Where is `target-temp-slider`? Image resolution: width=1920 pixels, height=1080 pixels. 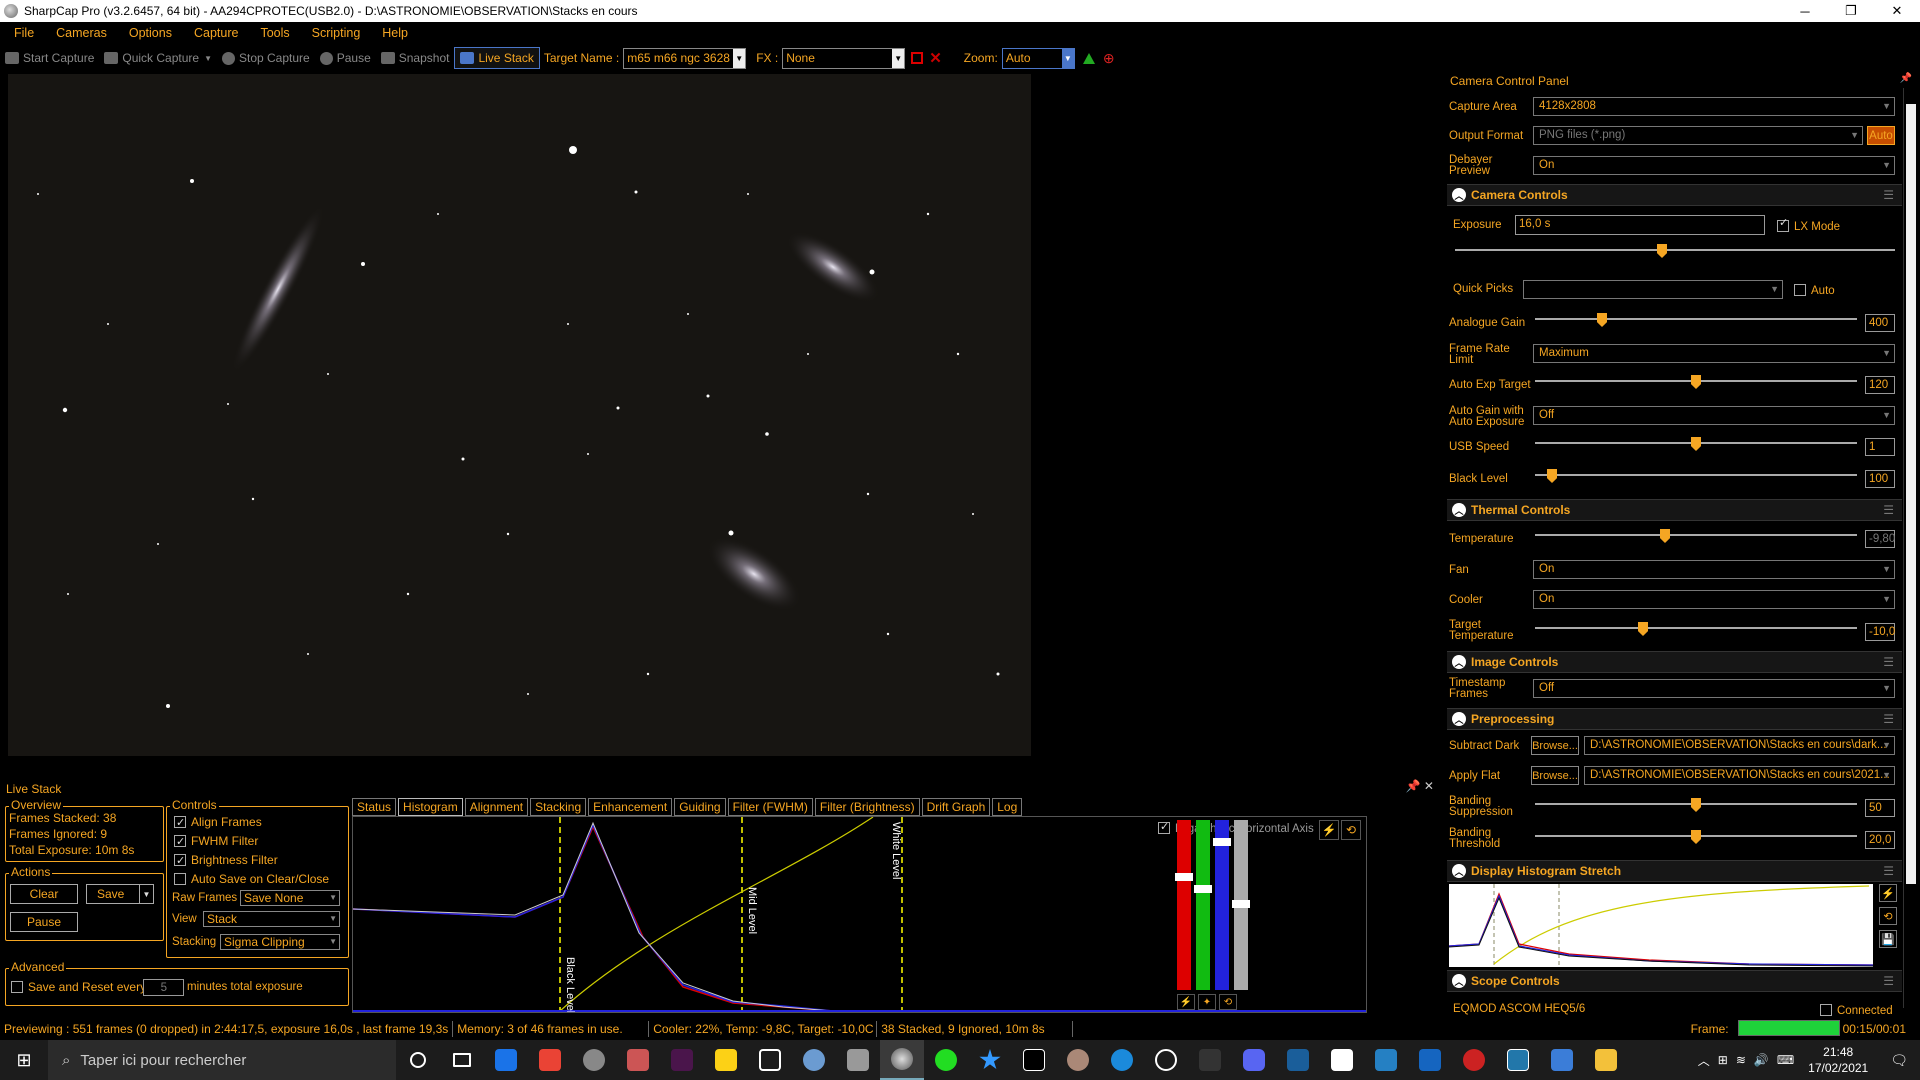 target-temp-slider is located at coordinates (1696, 629).